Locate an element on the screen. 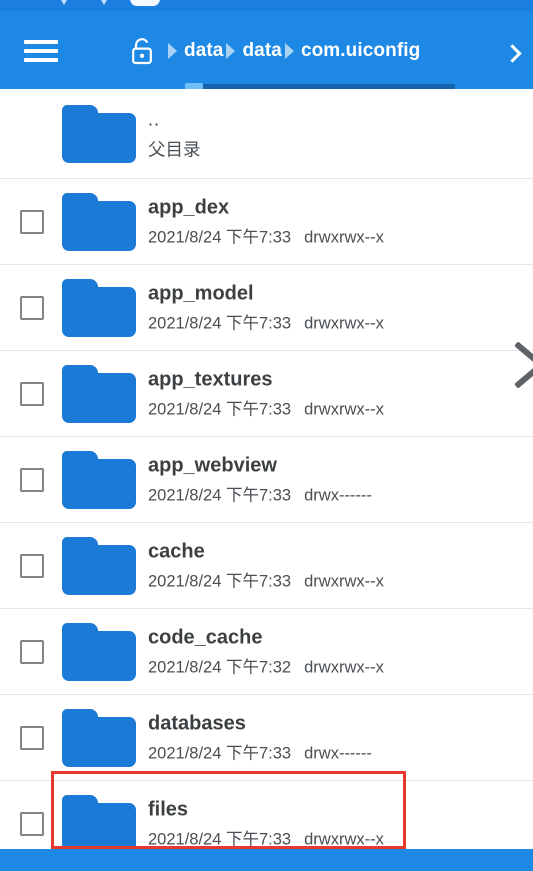 The width and height of the screenshot is (533, 871). list-item-name: app_webview is located at coordinates (212, 465).